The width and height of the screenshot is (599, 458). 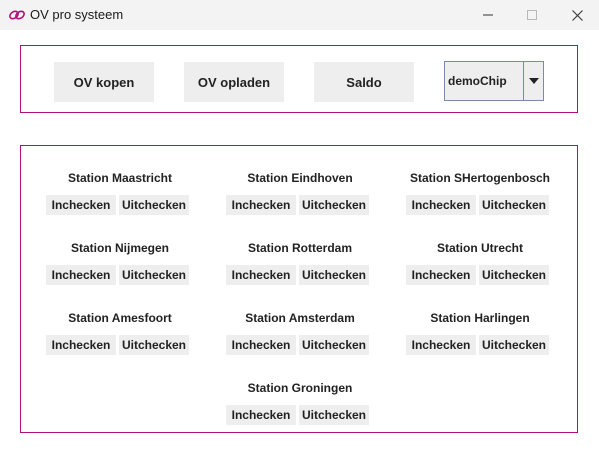 What do you see at coordinates (119, 178) in the screenshot?
I see `station-name: Station Maastricht` at bounding box center [119, 178].